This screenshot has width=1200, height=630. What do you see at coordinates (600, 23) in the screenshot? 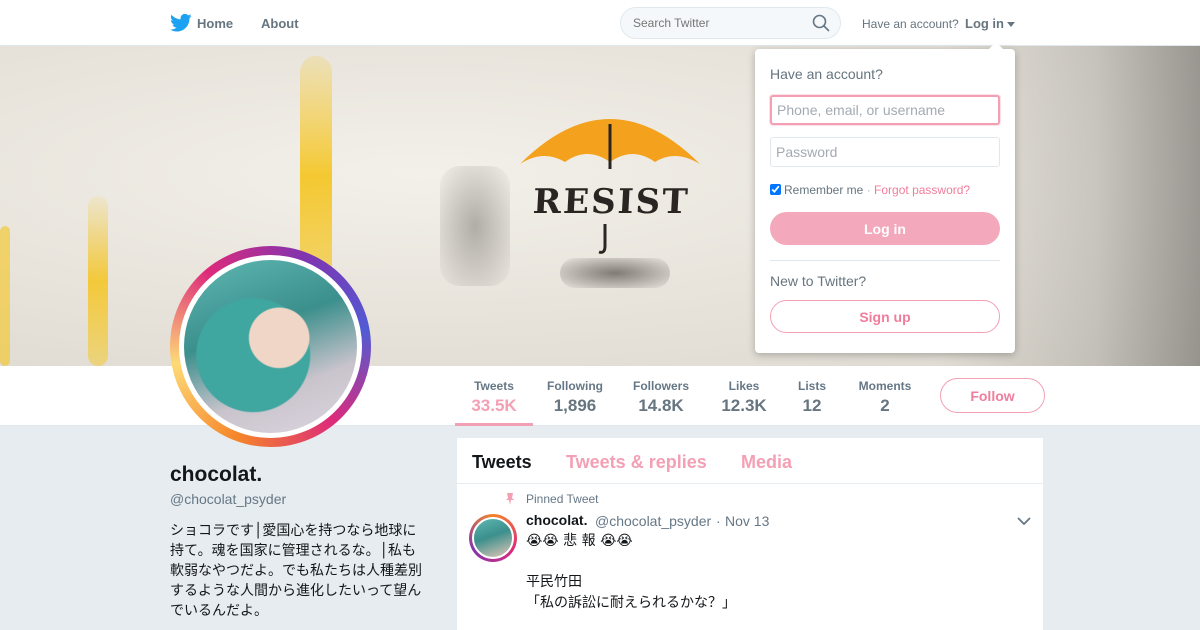
I see `top-nav: Home About Have an account? Log in` at bounding box center [600, 23].